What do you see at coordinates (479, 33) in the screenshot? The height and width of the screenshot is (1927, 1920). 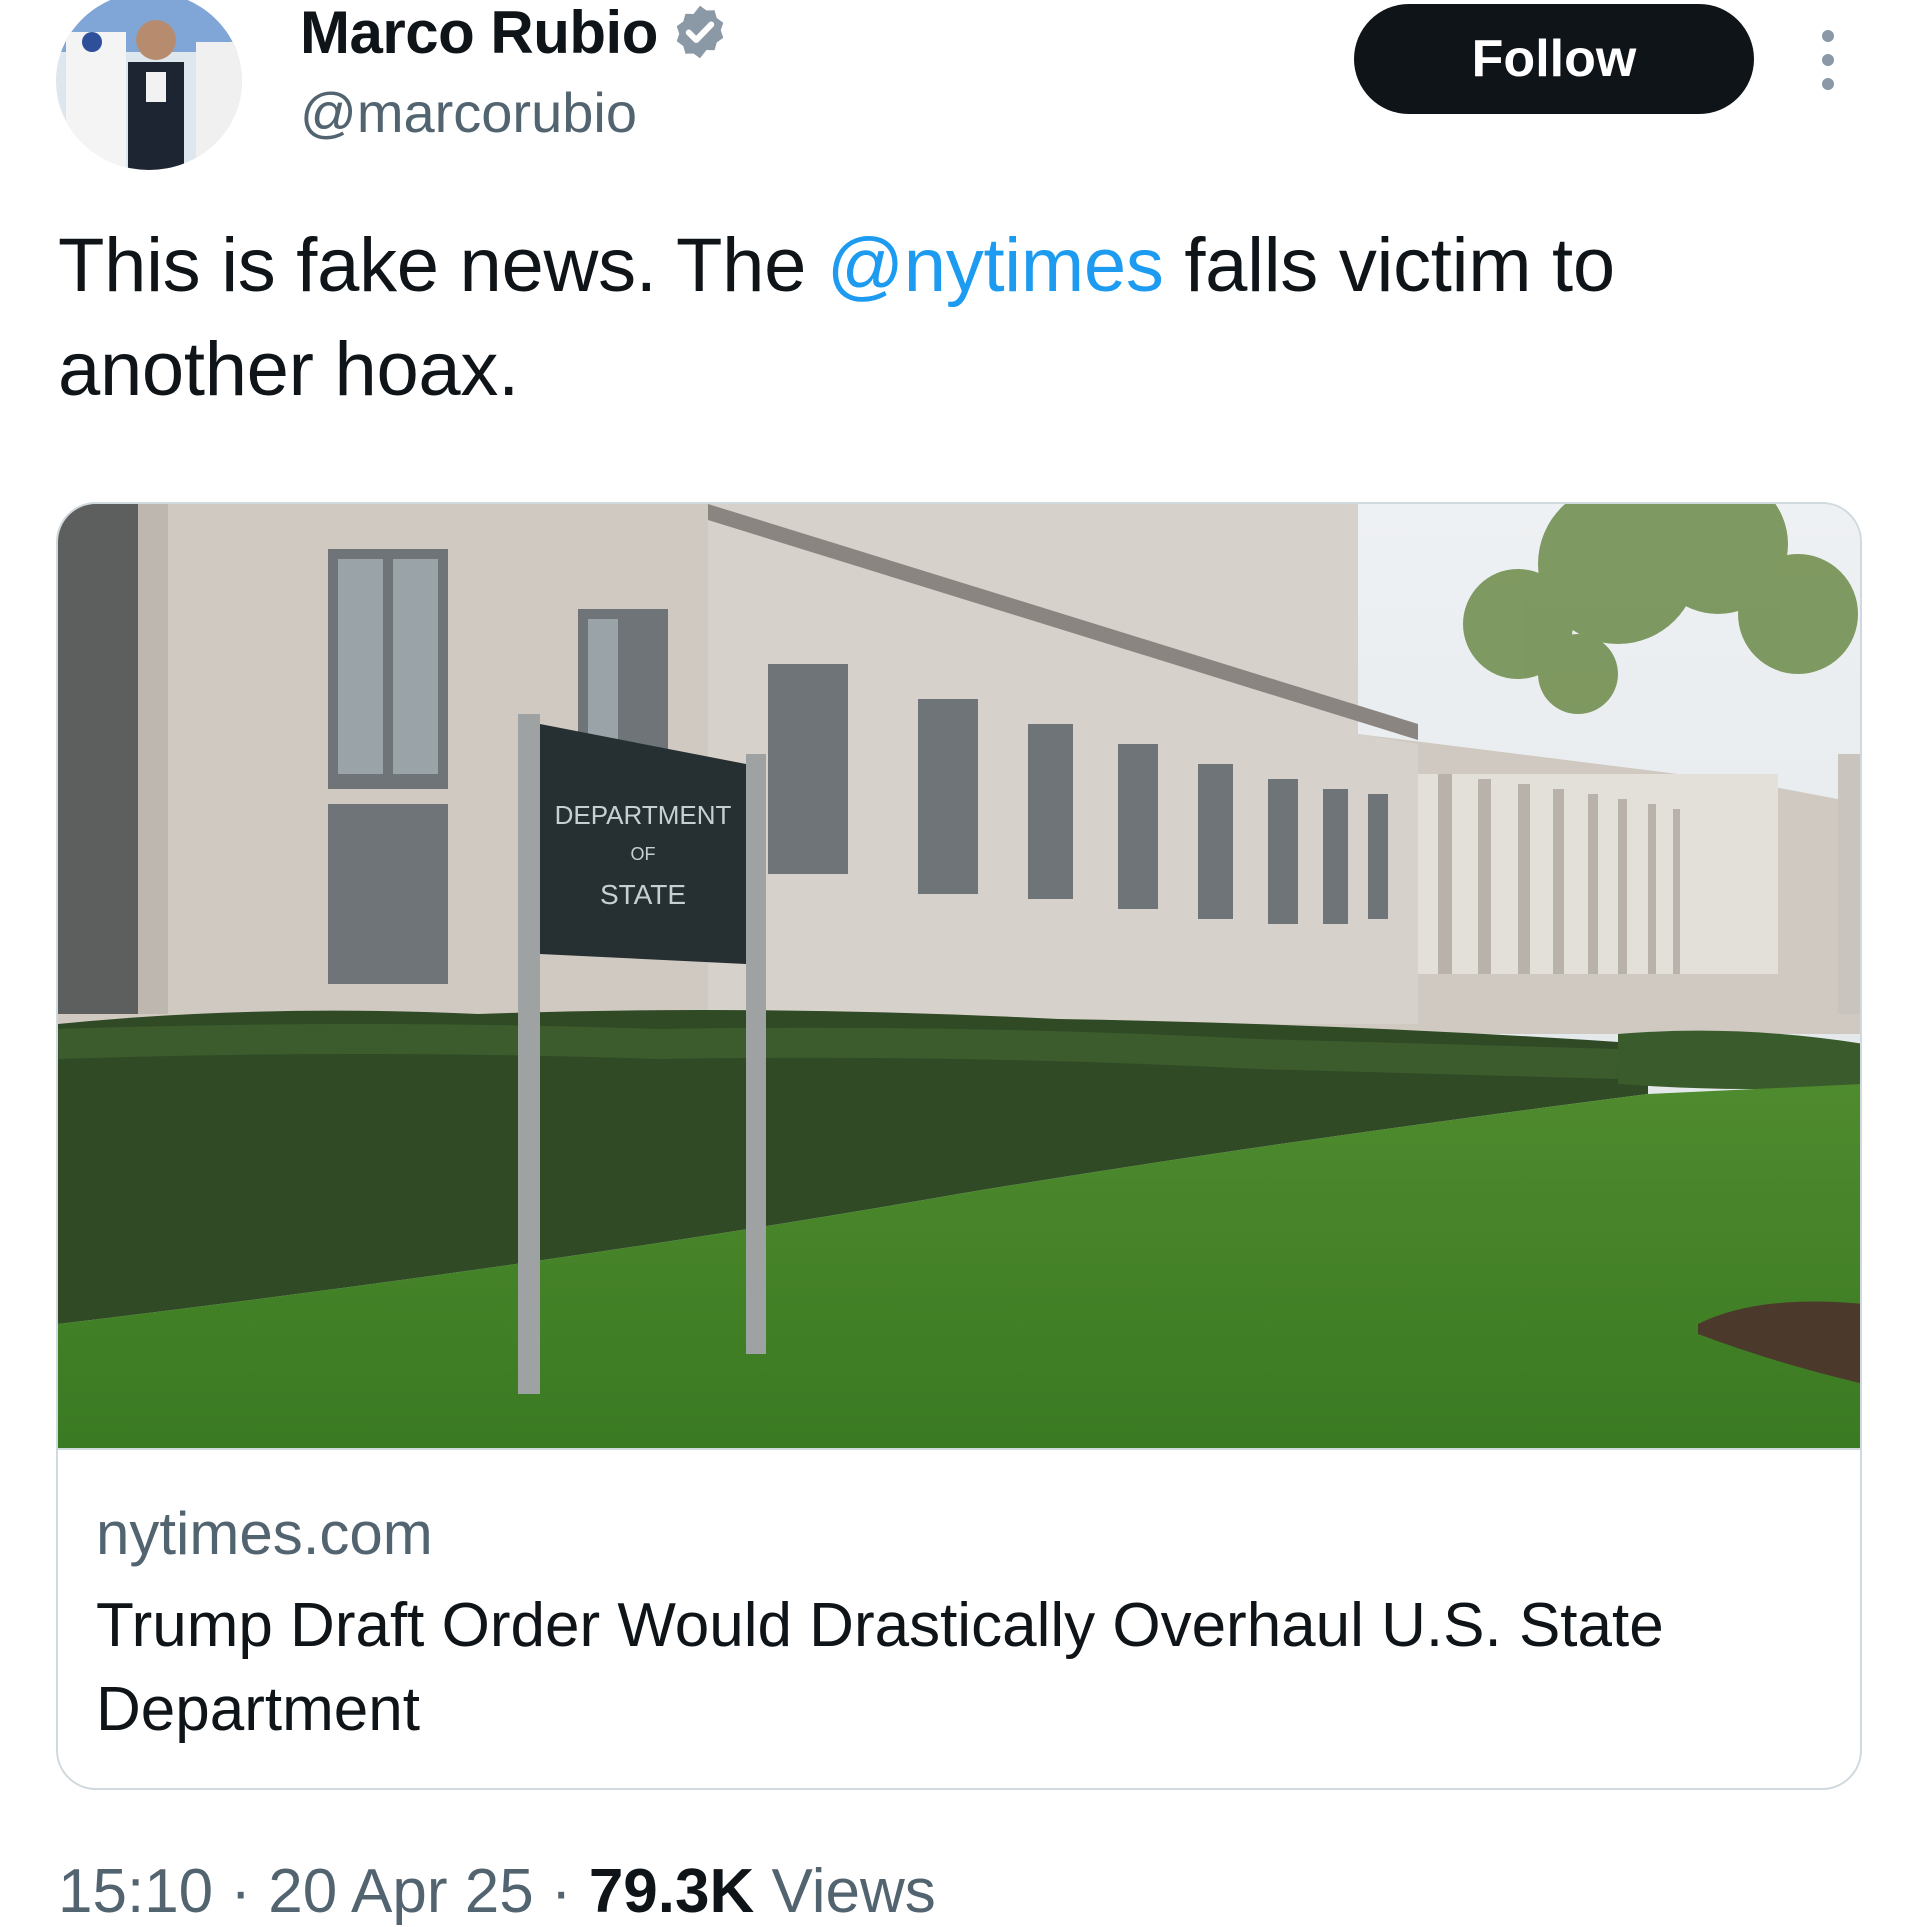 I see `display-name-text: Marco Rubio` at bounding box center [479, 33].